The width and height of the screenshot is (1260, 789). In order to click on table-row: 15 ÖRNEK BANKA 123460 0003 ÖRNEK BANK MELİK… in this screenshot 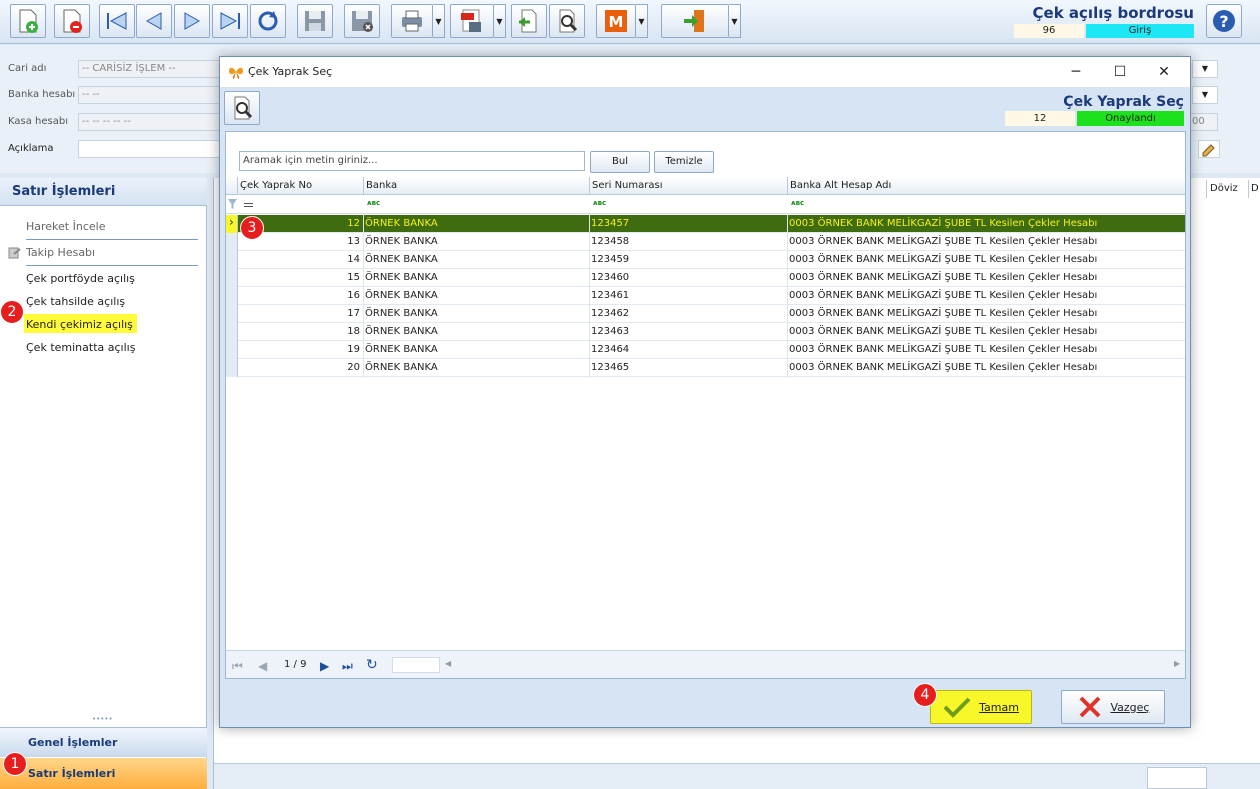, I will do `click(705, 278)`.